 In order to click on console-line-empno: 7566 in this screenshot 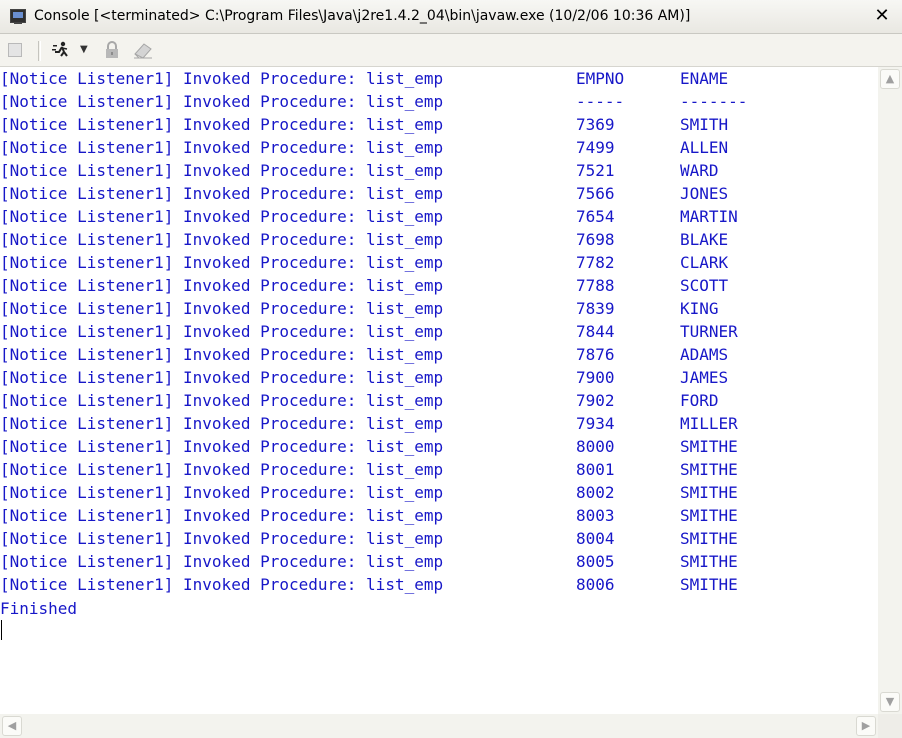, I will do `click(595, 193)`.